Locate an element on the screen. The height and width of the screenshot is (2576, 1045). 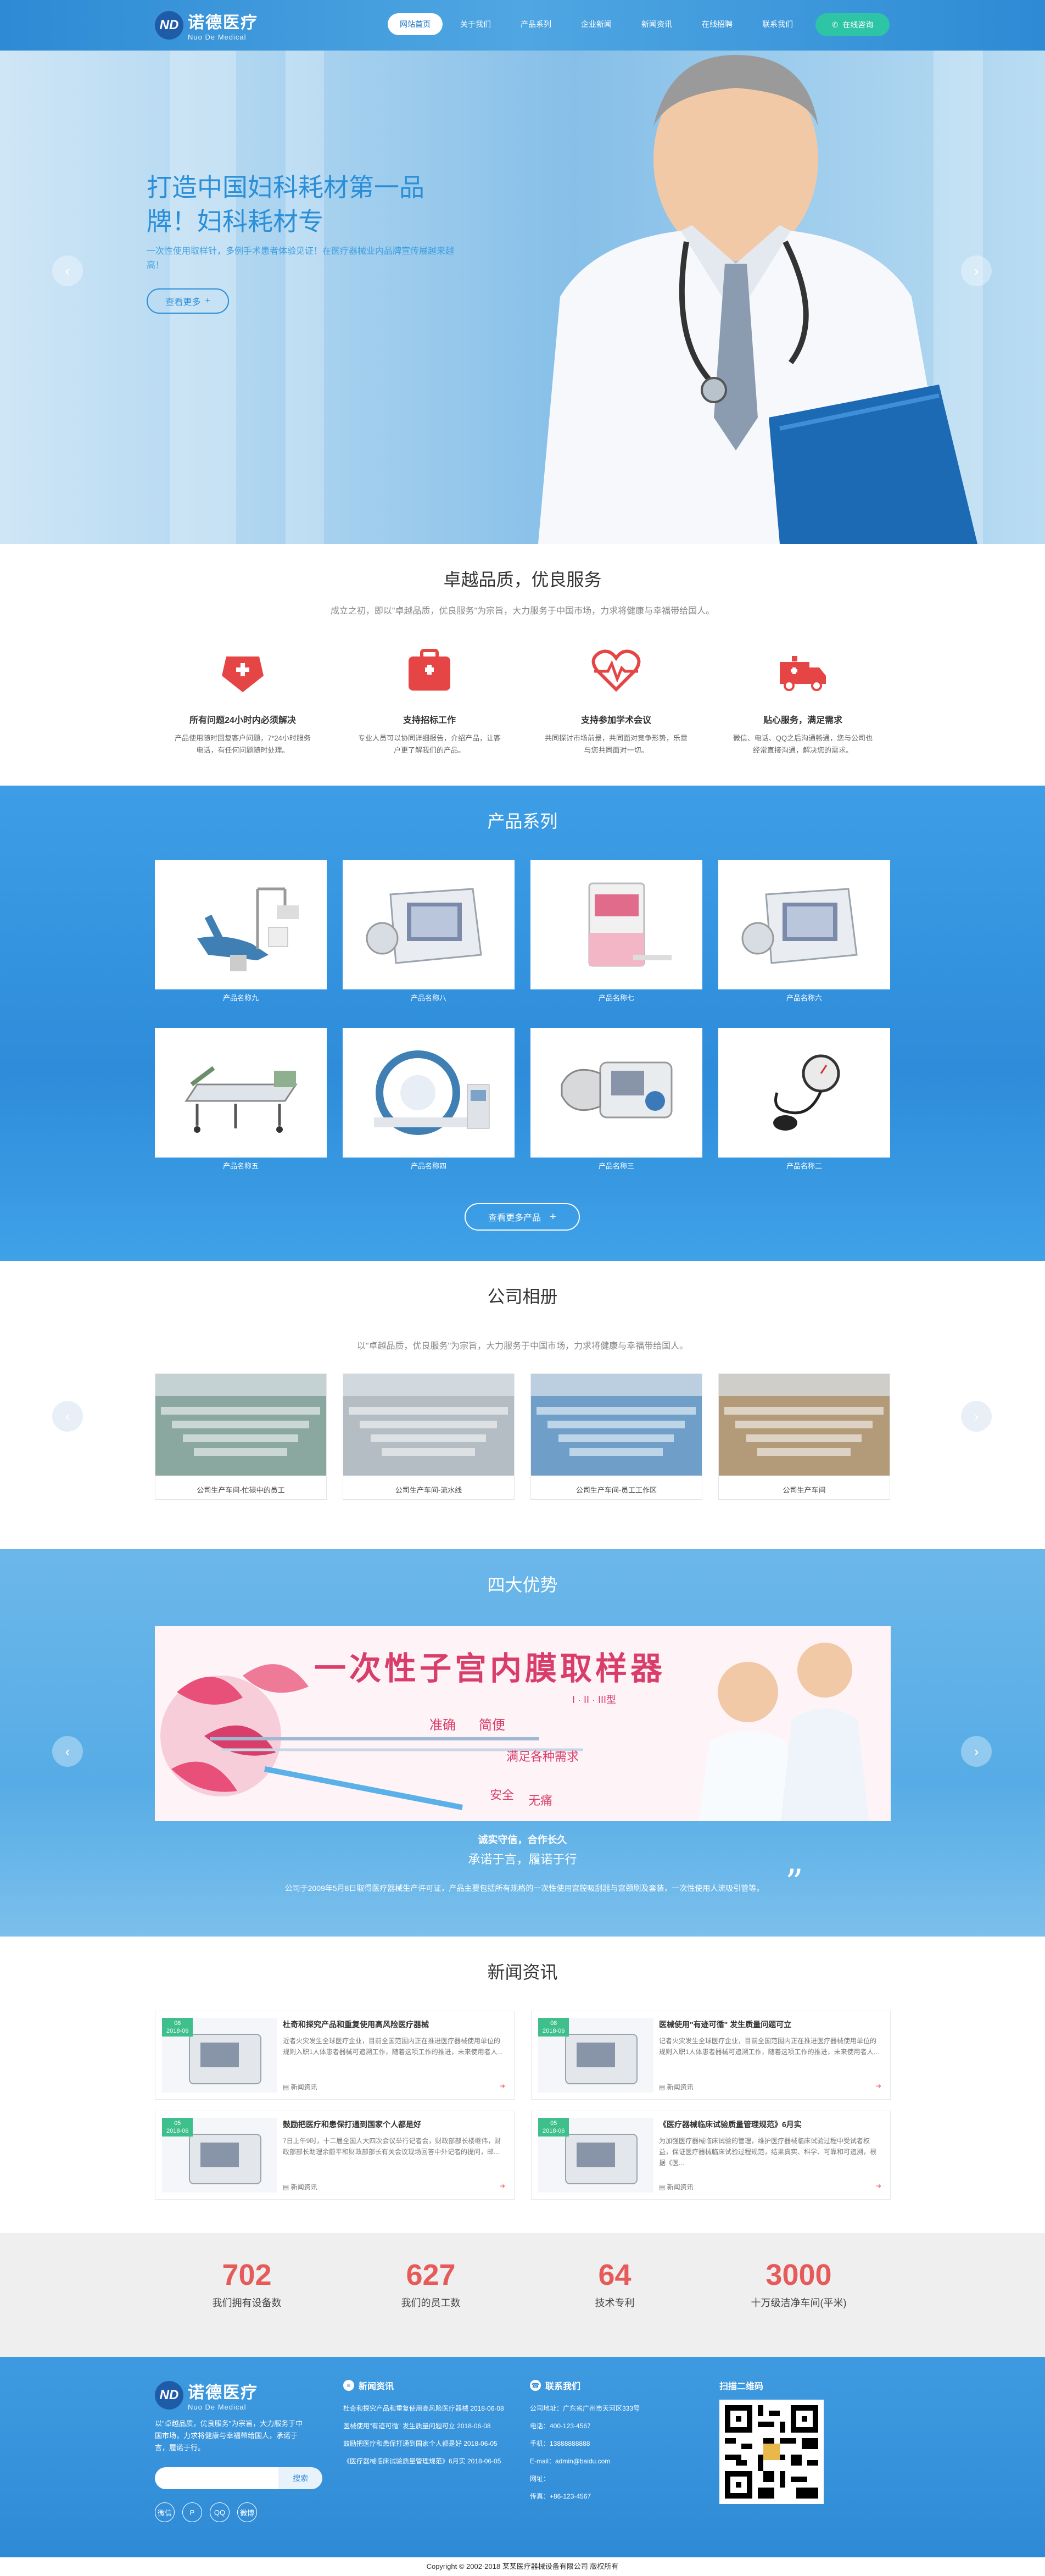
album-card: 公司生产车间 is located at coordinates (804, 1436).